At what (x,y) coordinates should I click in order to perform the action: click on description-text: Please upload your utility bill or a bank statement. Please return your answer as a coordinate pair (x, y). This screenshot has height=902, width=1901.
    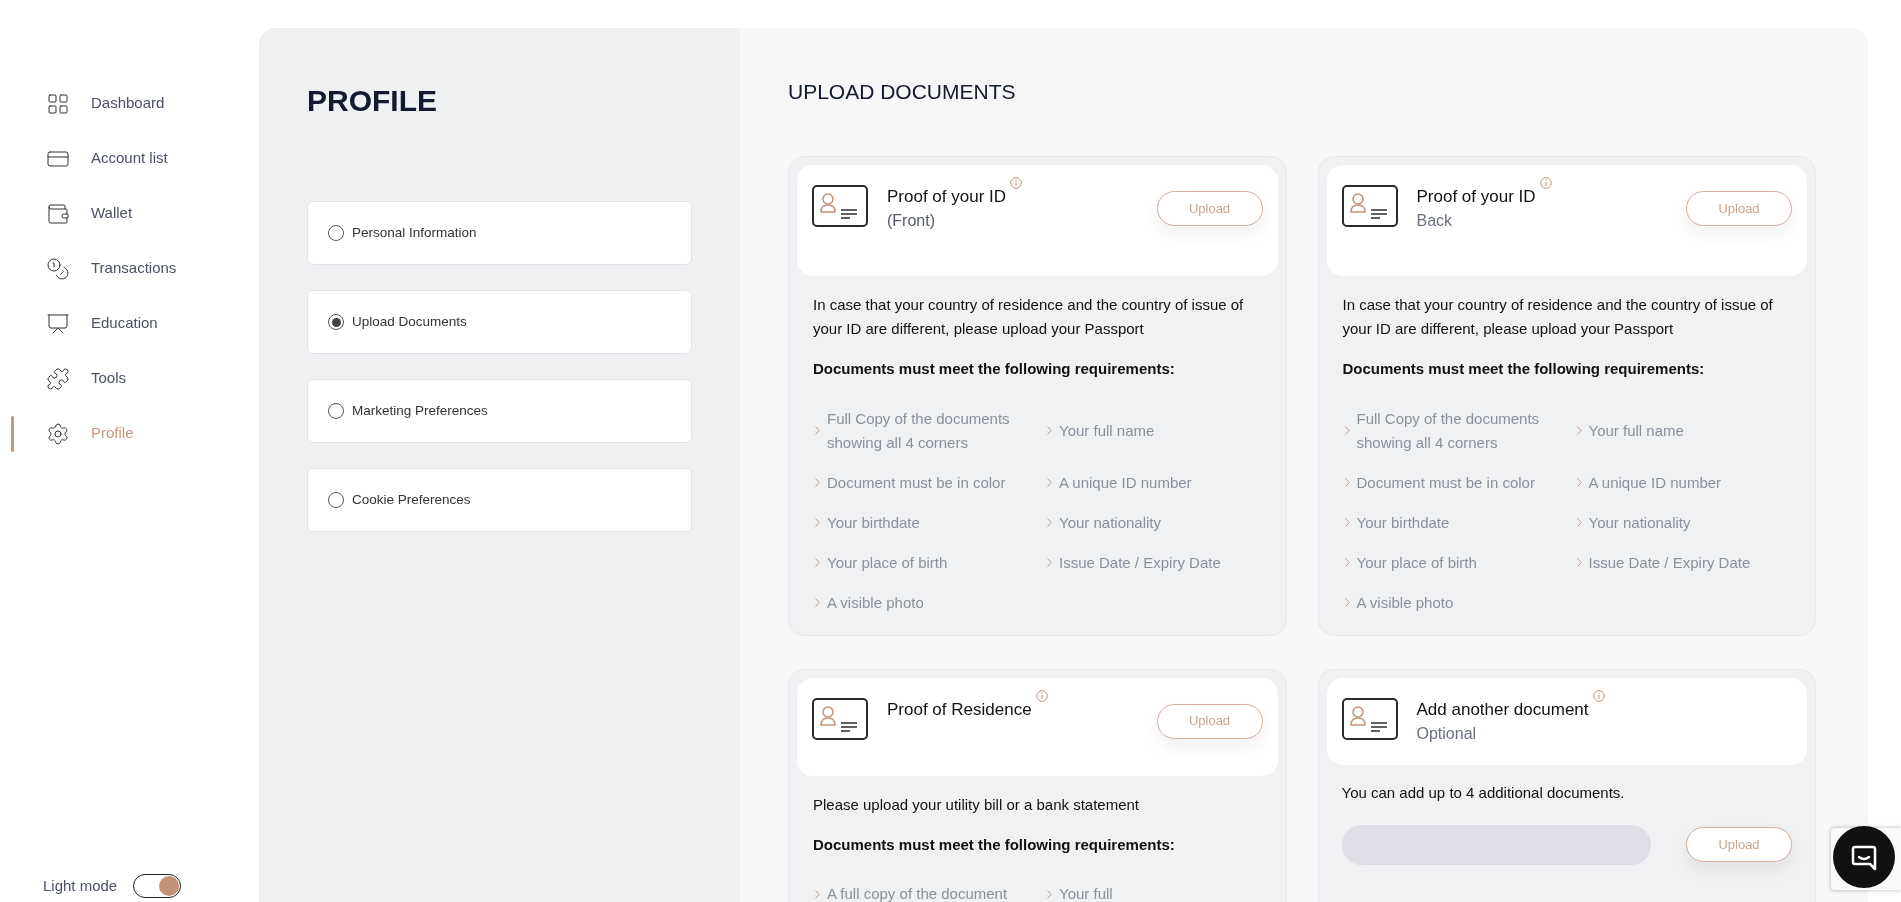
    Looking at the image, I should click on (976, 804).